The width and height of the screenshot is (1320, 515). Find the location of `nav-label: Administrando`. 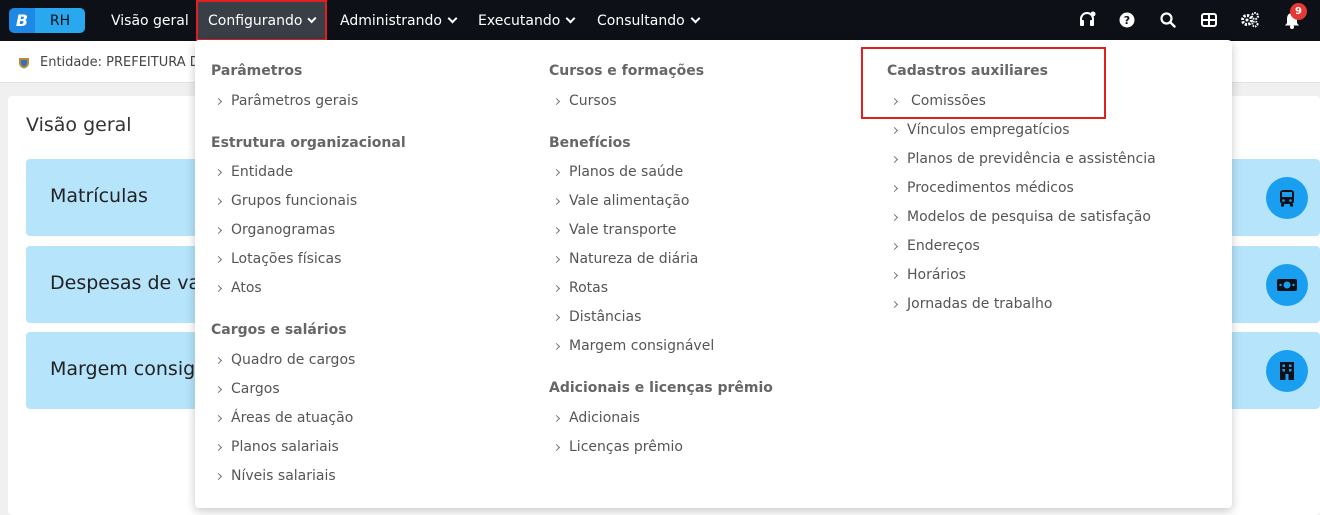

nav-label: Administrando is located at coordinates (391, 20).